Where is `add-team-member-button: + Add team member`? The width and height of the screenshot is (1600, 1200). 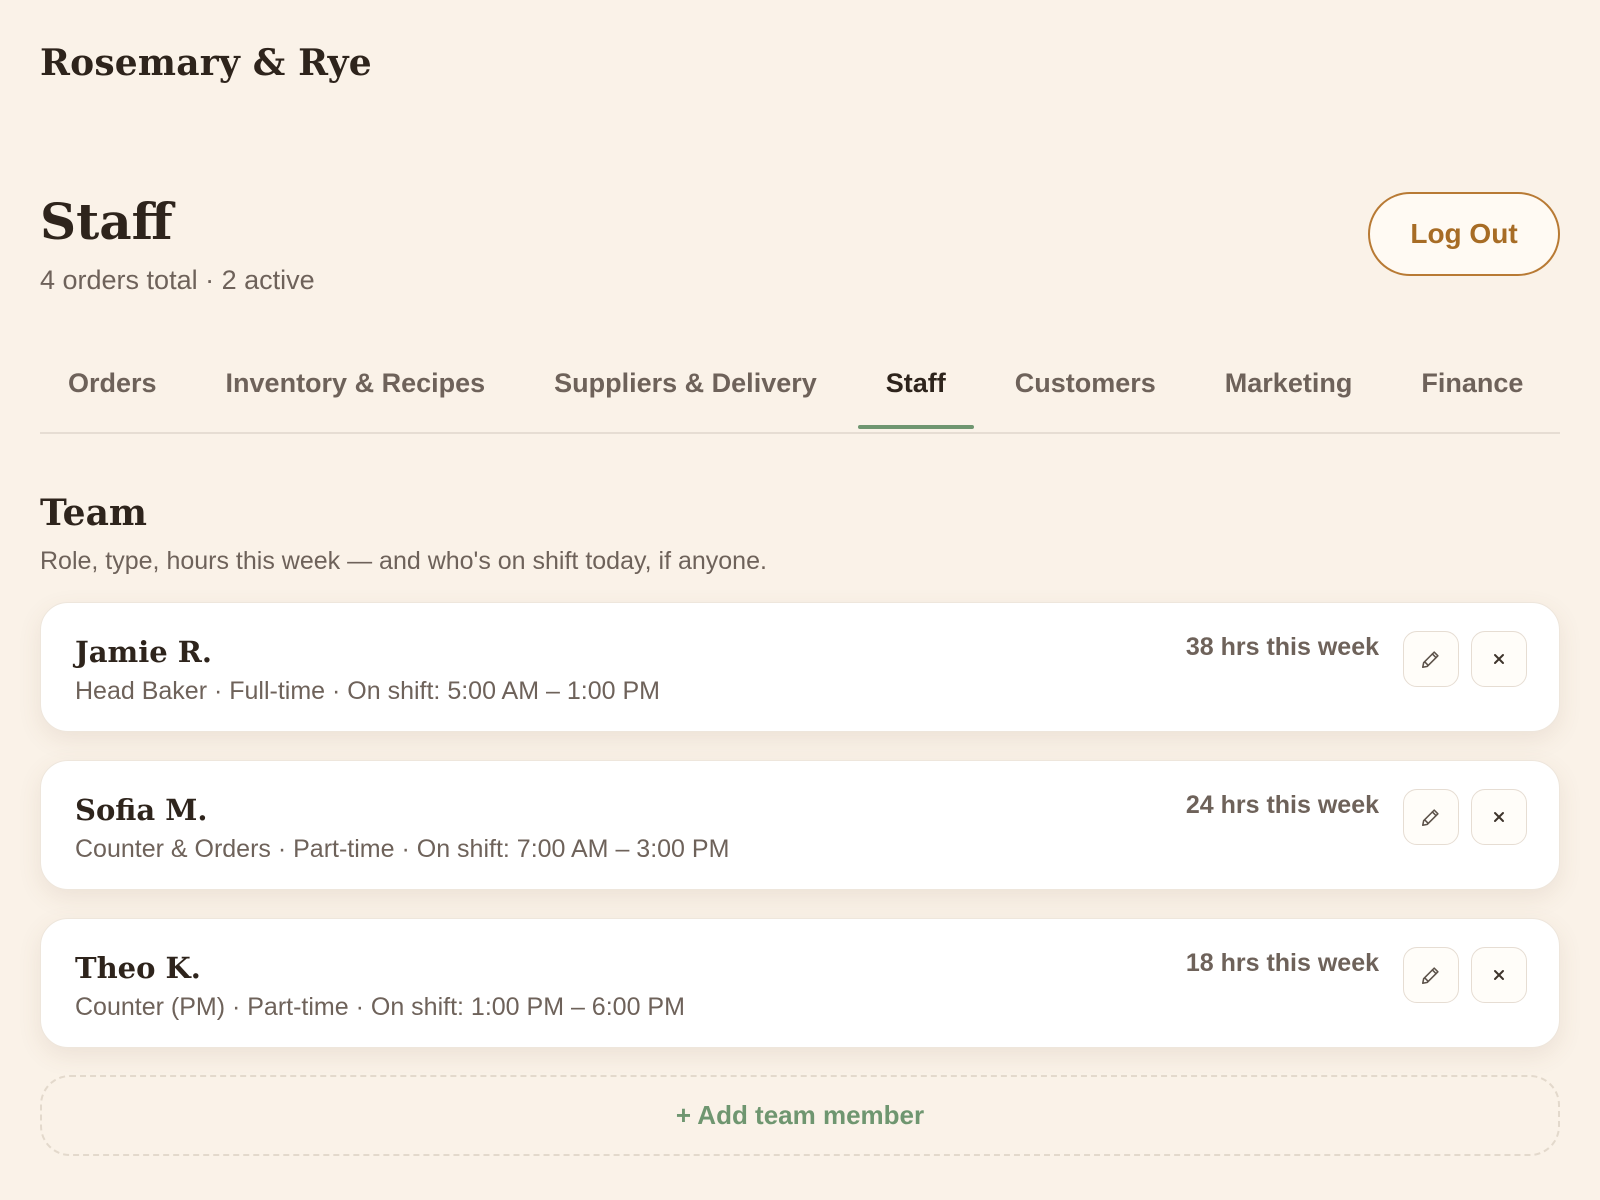
add-team-member-button: + Add team member is located at coordinates (800, 1115).